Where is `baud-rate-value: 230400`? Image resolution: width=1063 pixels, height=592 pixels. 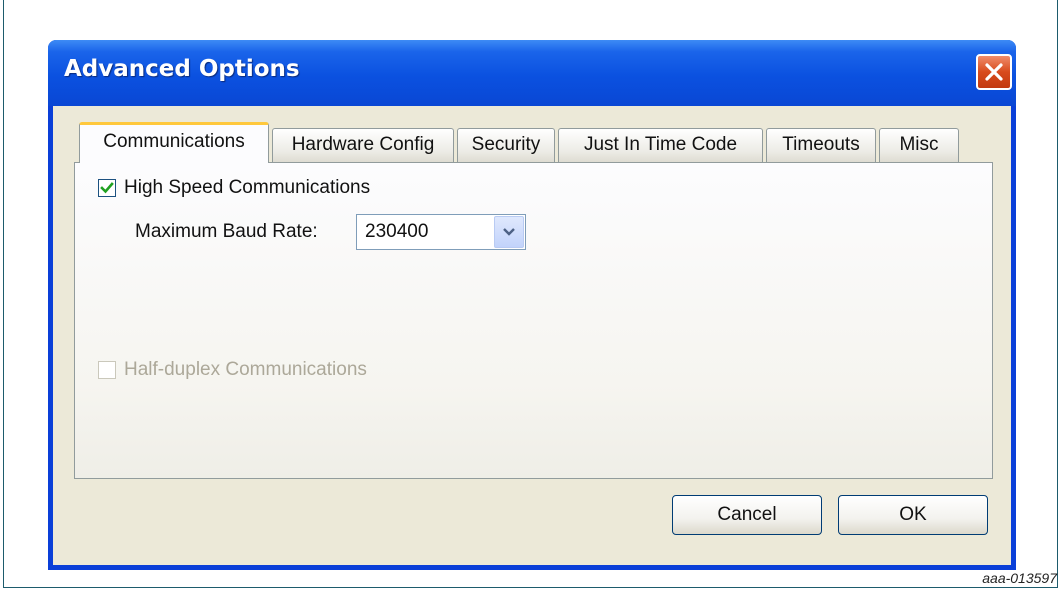 baud-rate-value: 230400 is located at coordinates (397, 231).